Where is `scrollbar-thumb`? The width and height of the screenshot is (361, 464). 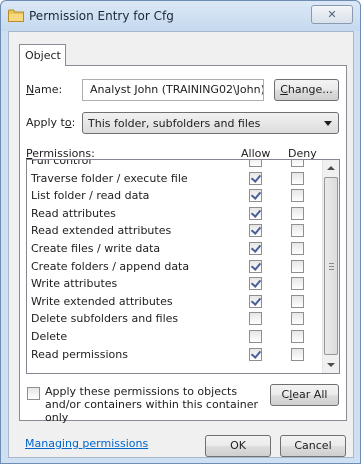
scrollbar-thumb is located at coordinates (331, 266).